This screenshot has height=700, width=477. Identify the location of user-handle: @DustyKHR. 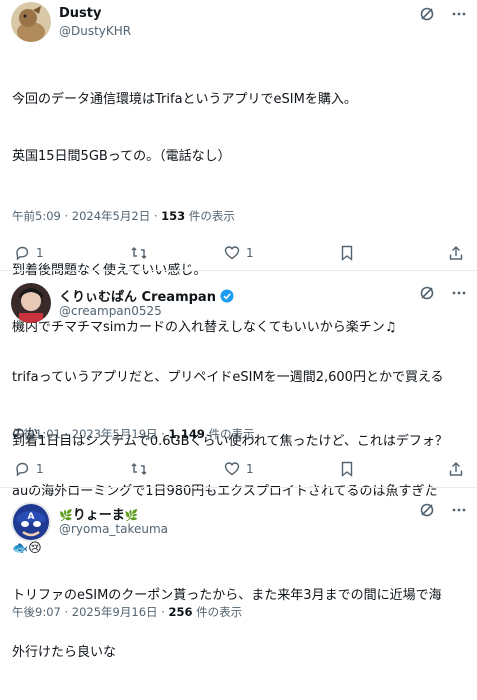
(95, 31).